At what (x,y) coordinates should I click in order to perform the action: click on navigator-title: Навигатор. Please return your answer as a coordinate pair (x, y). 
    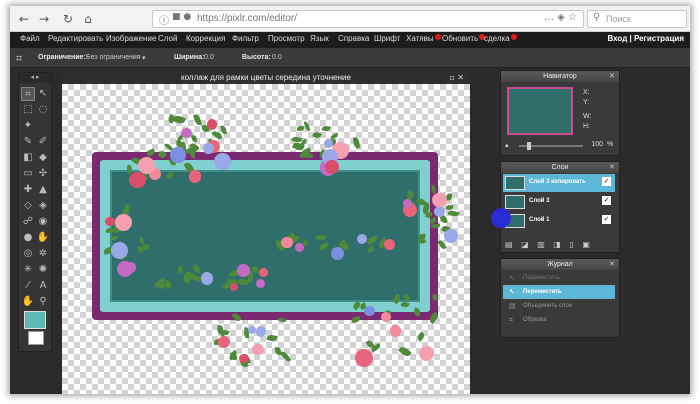
    Looking at the image, I should click on (560, 76).